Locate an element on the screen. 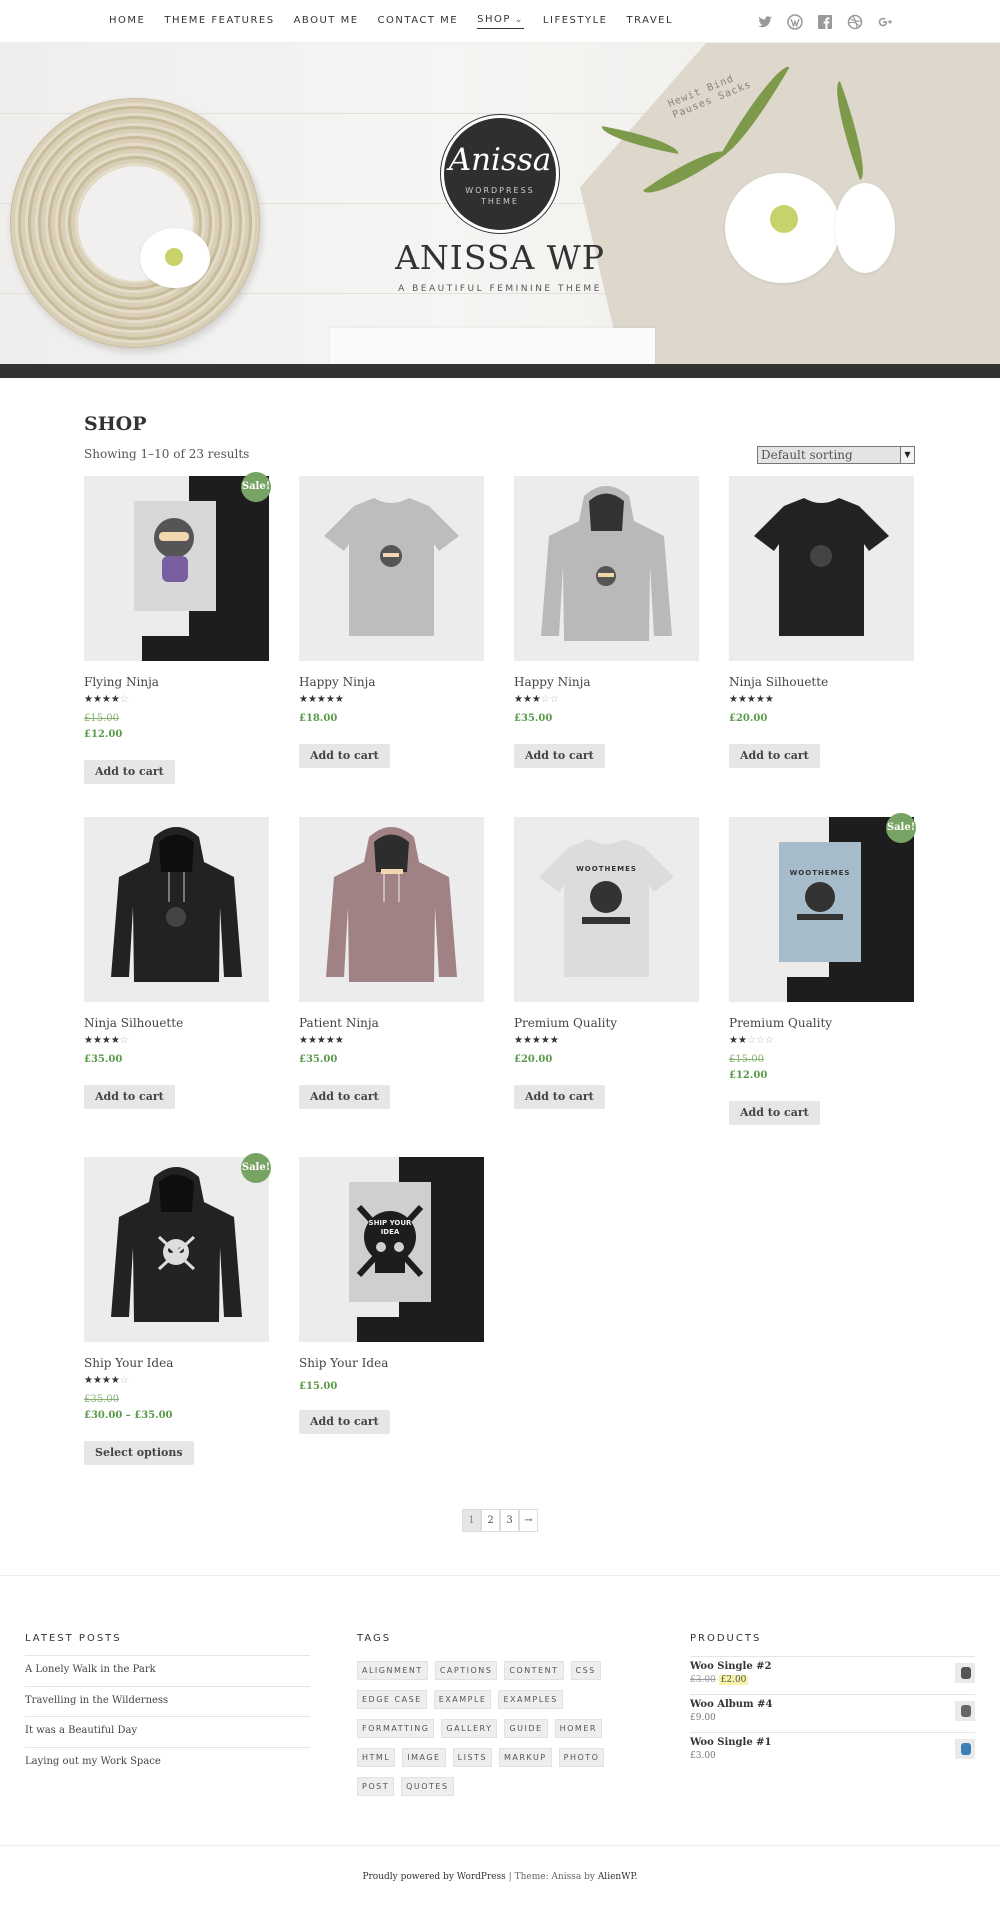  product-link: Woo Single #2 is located at coordinates (832, 1666).